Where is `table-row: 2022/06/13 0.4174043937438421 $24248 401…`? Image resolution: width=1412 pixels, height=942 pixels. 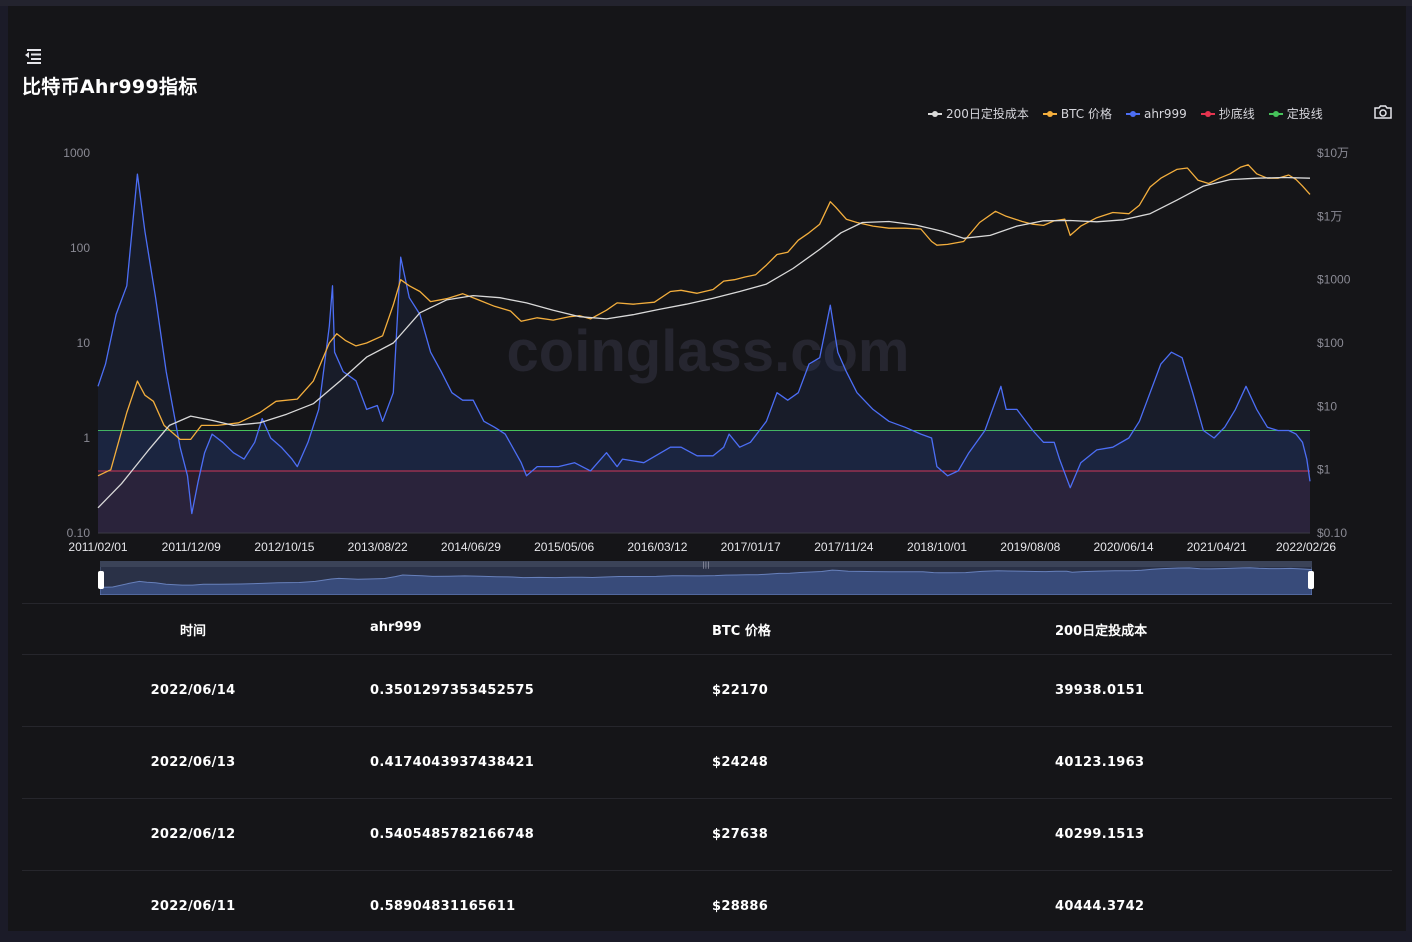
table-row: 2022/06/13 0.4174043937438421 $24248 401… is located at coordinates (707, 762).